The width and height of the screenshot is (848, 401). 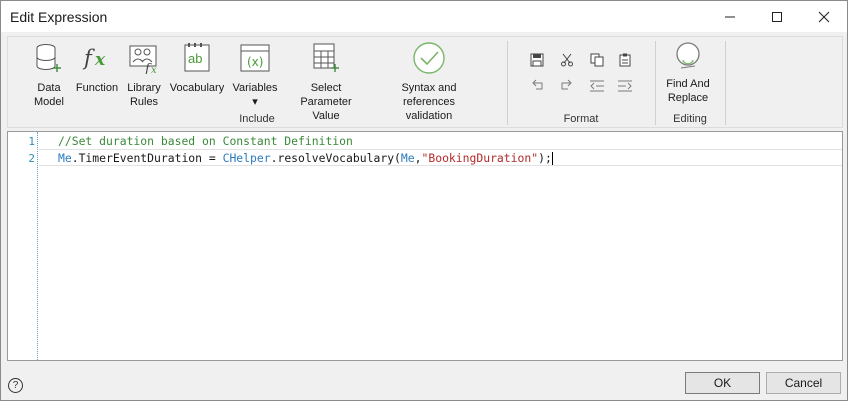 I want to click on copy-icon, so click(x=597, y=60).